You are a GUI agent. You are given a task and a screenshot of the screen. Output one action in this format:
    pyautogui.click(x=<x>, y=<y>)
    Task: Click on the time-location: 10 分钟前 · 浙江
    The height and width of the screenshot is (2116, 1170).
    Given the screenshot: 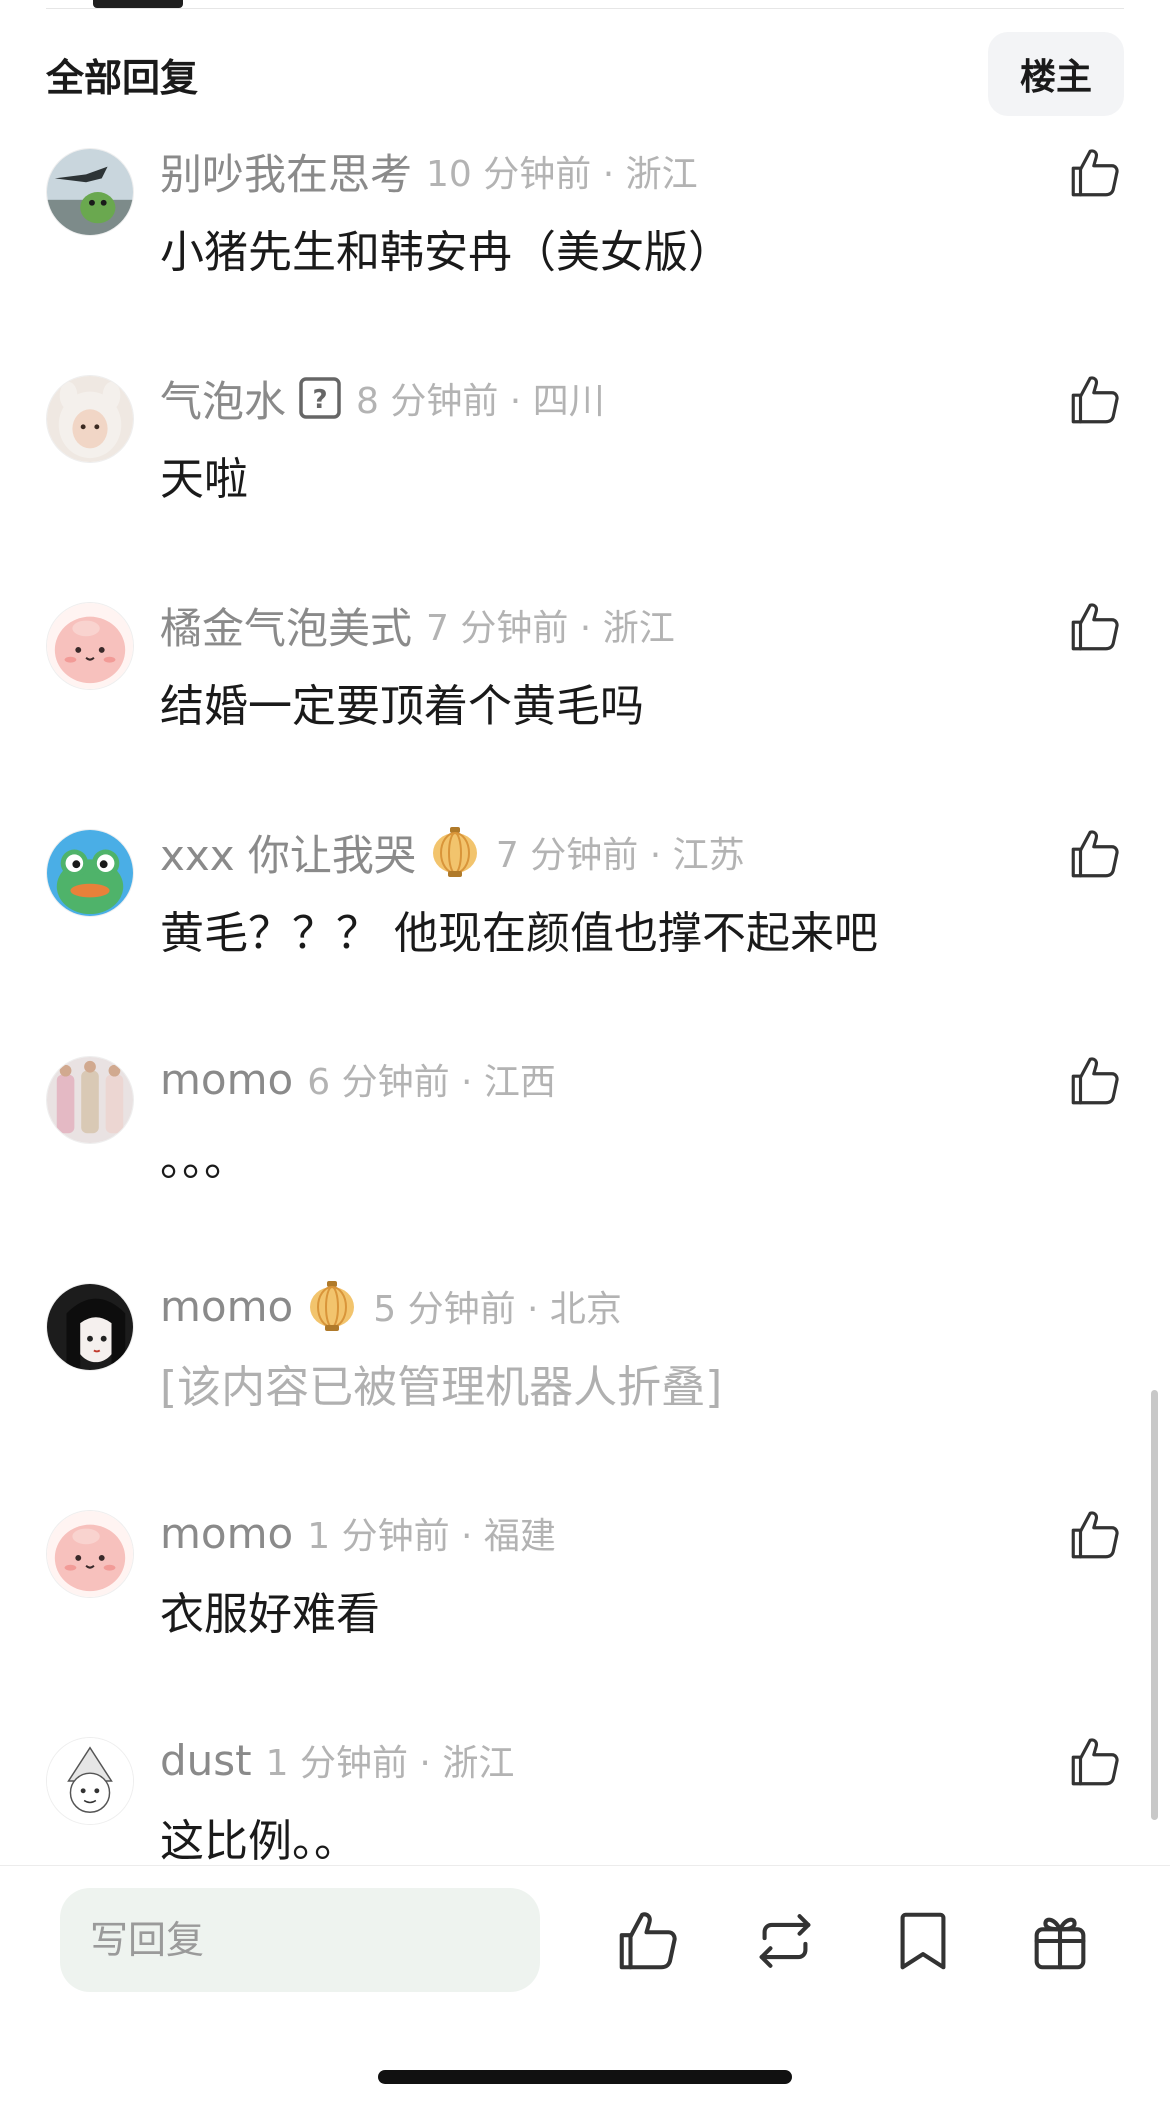 What is the action you would take?
    pyautogui.click(x=562, y=174)
    